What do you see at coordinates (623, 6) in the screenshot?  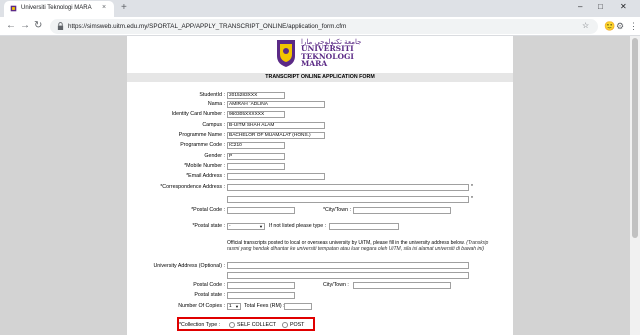 I see `close-window-icon: ✕` at bounding box center [623, 6].